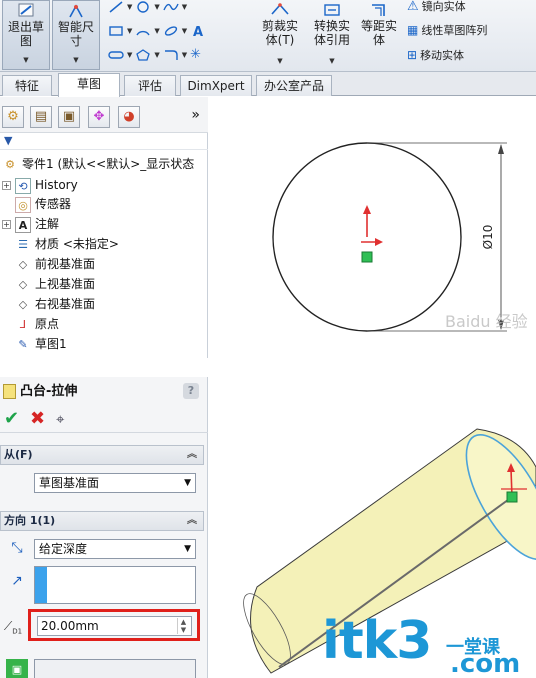 This screenshot has height=678, width=536. Describe the element at coordinates (116, 54) in the screenshot. I see `slot-icon` at that location.